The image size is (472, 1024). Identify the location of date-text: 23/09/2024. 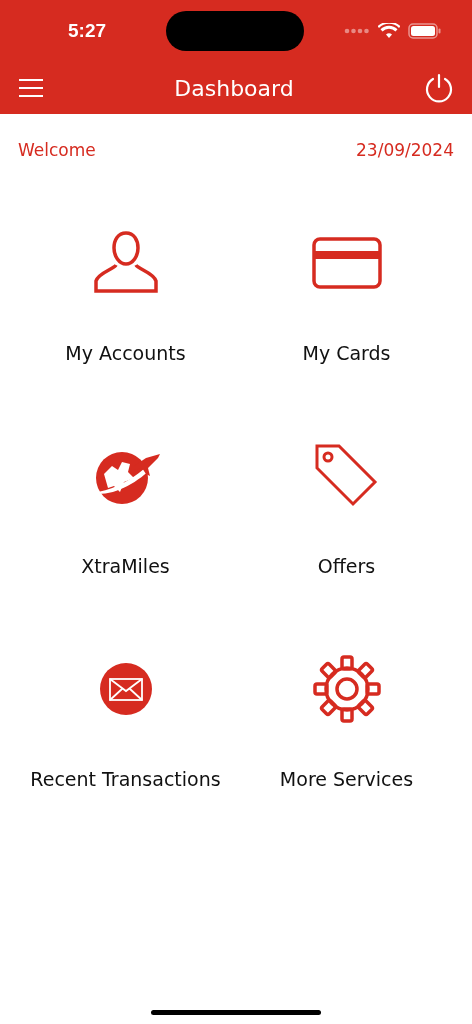
(405, 150).